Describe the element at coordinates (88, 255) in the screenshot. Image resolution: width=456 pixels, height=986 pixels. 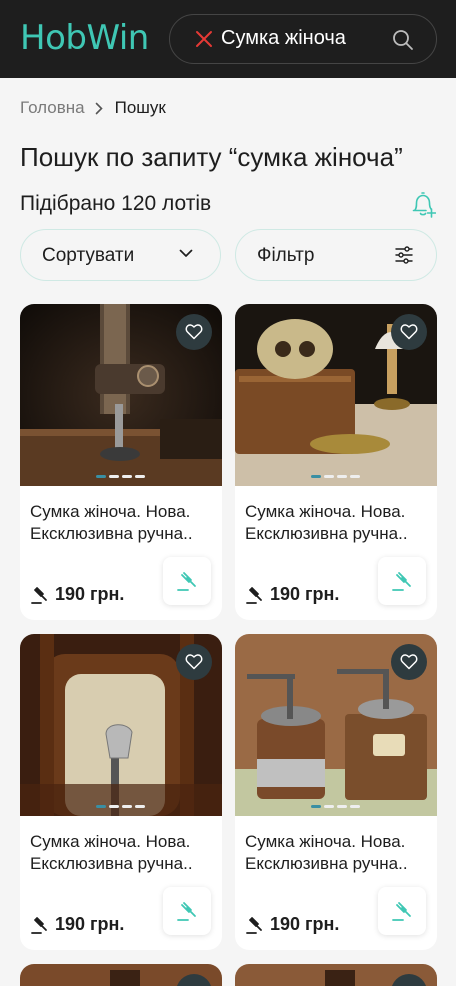
I see `sort-label: Сортувати` at that location.